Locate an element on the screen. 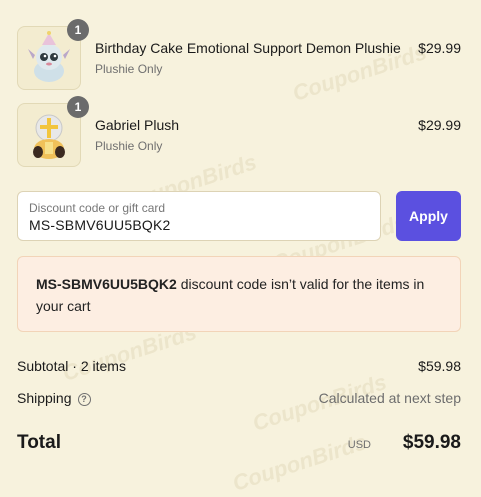  shipping-row: Shipping? Calculated at next step is located at coordinates (239, 398).